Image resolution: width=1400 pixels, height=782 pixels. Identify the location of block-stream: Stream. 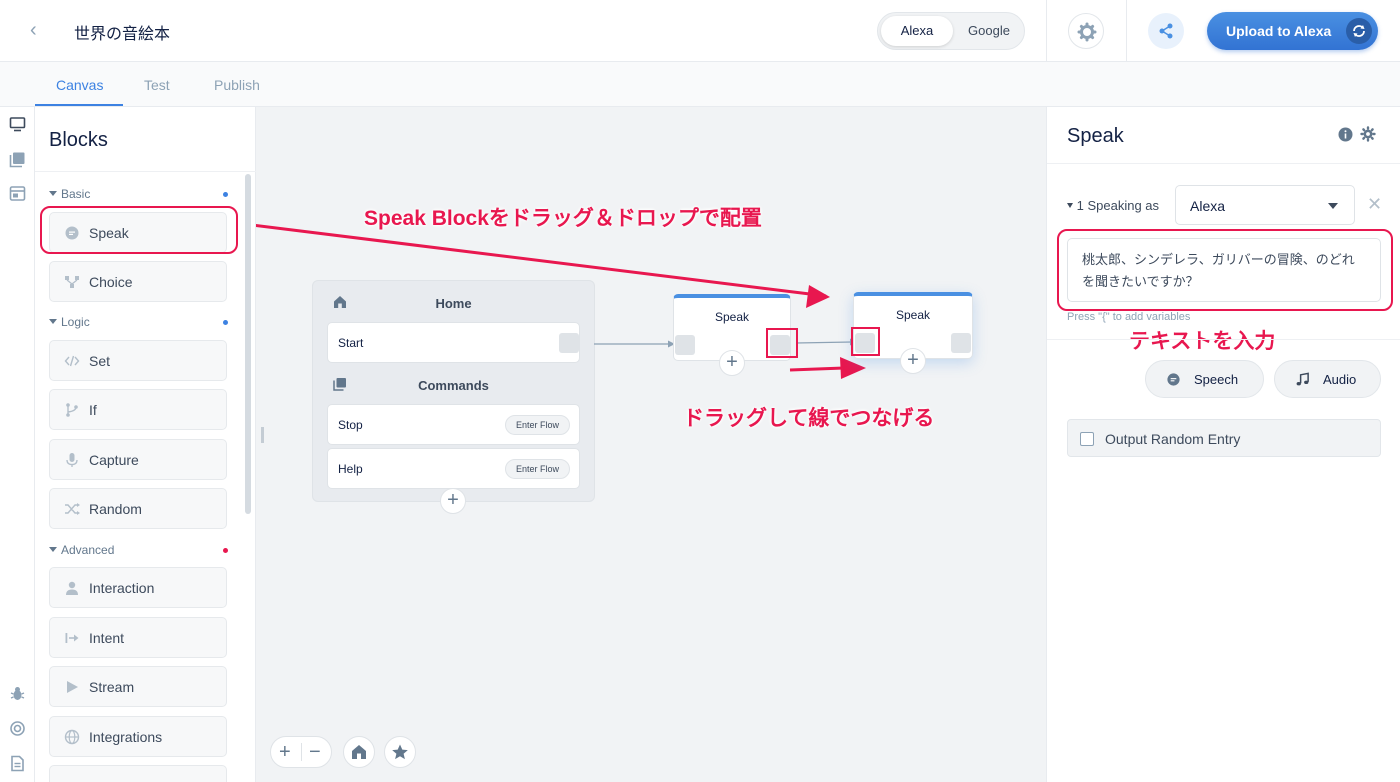
(138, 686).